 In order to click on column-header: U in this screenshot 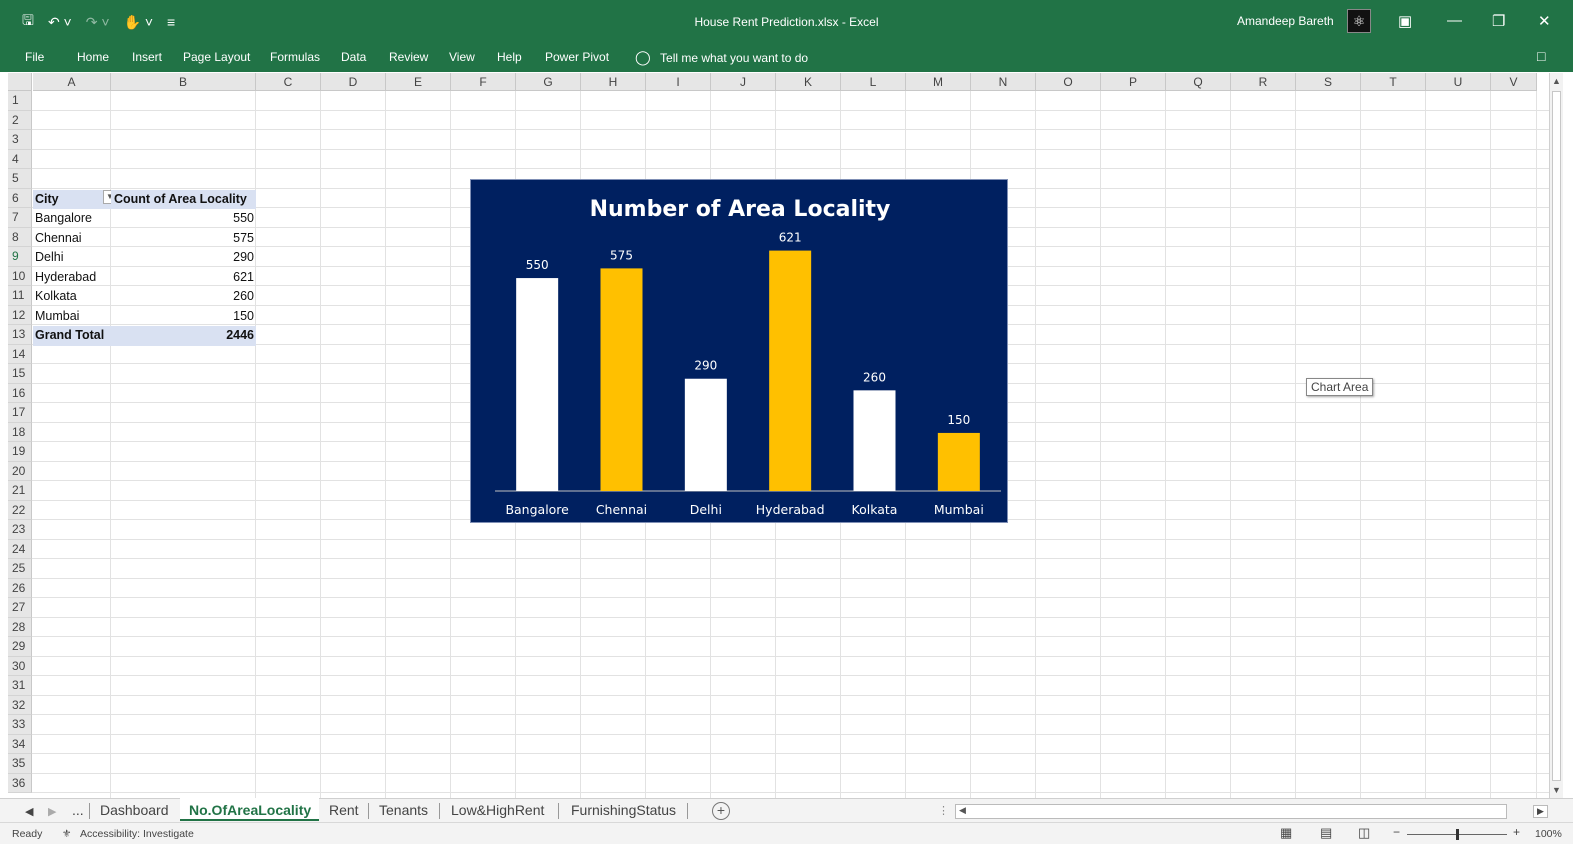, I will do `click(1458, 82)`.